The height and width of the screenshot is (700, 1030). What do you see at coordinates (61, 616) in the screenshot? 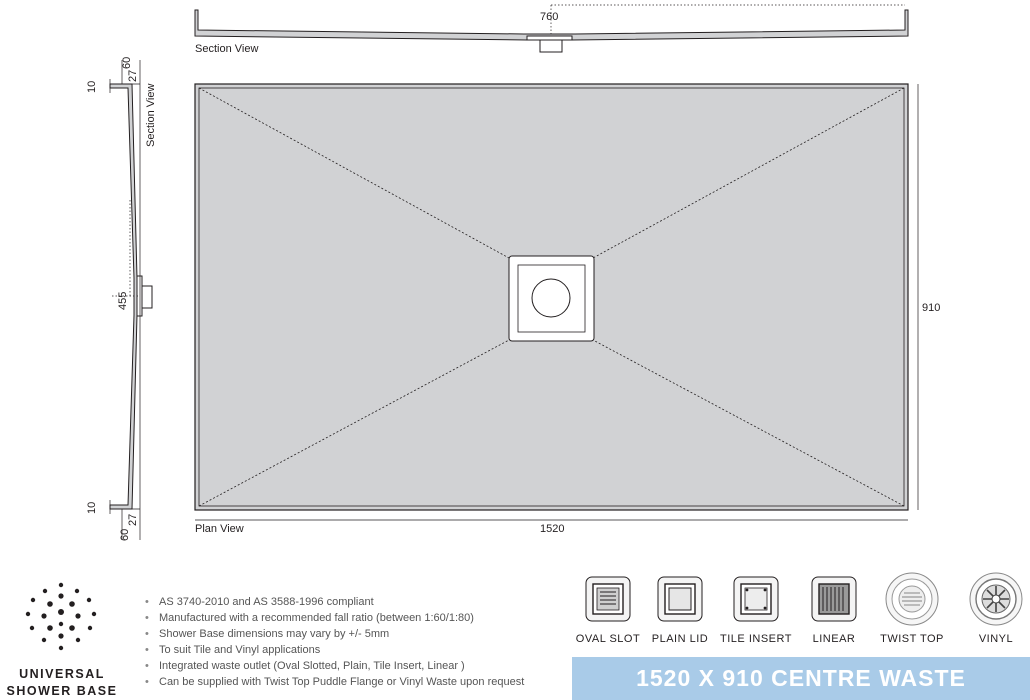
I see `brand-logo-dots` at bounding box center [61, 616].